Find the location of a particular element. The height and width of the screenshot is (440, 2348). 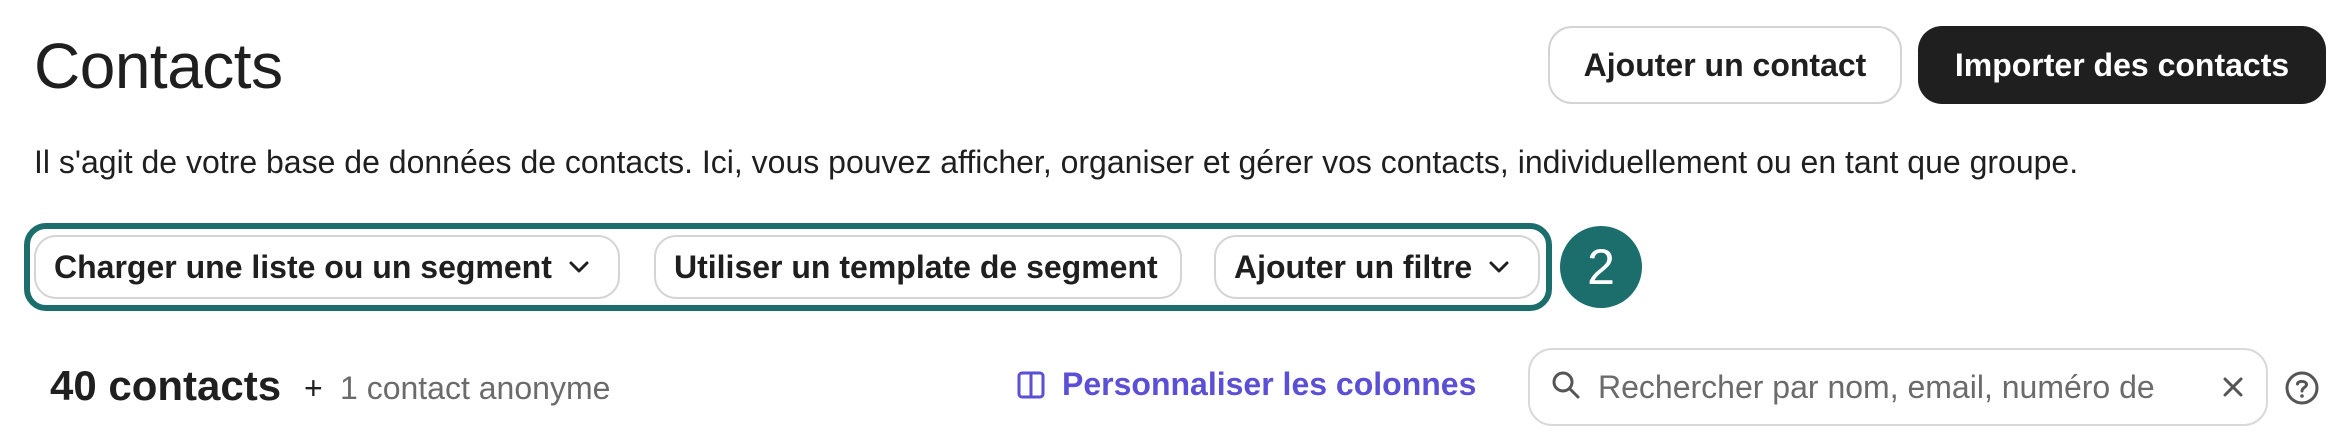

load-list-label: Charger une liste ou un segment is located at coordinates (303, 266).